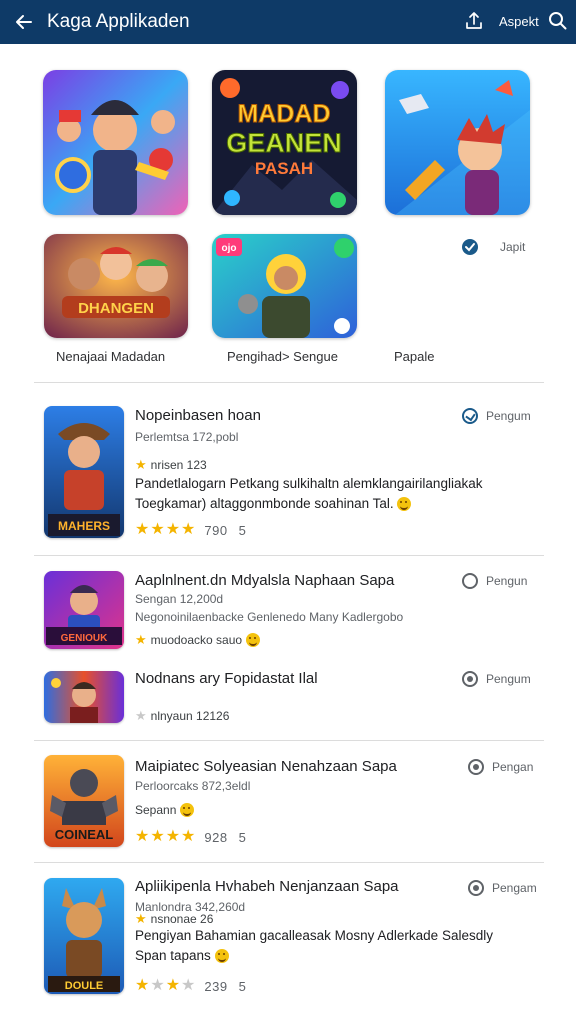 Image resolution: width=576 pixels, height=1024 pixels. I want to click on app-subtitle: Sengan 12,200d, so click(179, 599).